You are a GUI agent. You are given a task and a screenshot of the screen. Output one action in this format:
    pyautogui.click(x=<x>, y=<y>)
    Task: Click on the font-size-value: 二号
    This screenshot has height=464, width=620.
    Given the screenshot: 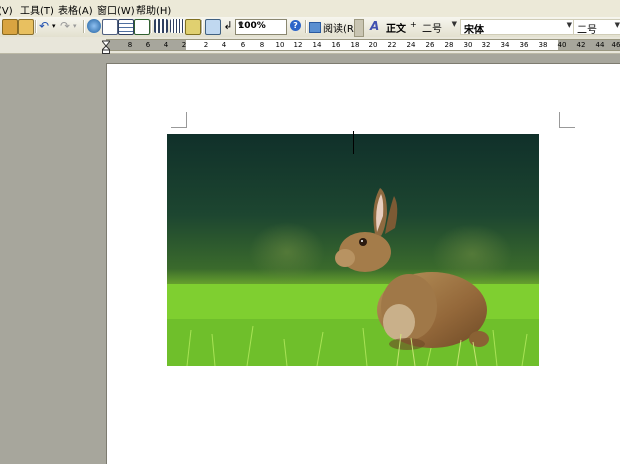 What is the action you would take?
    pyautogui.click(x=587, y=30)
    